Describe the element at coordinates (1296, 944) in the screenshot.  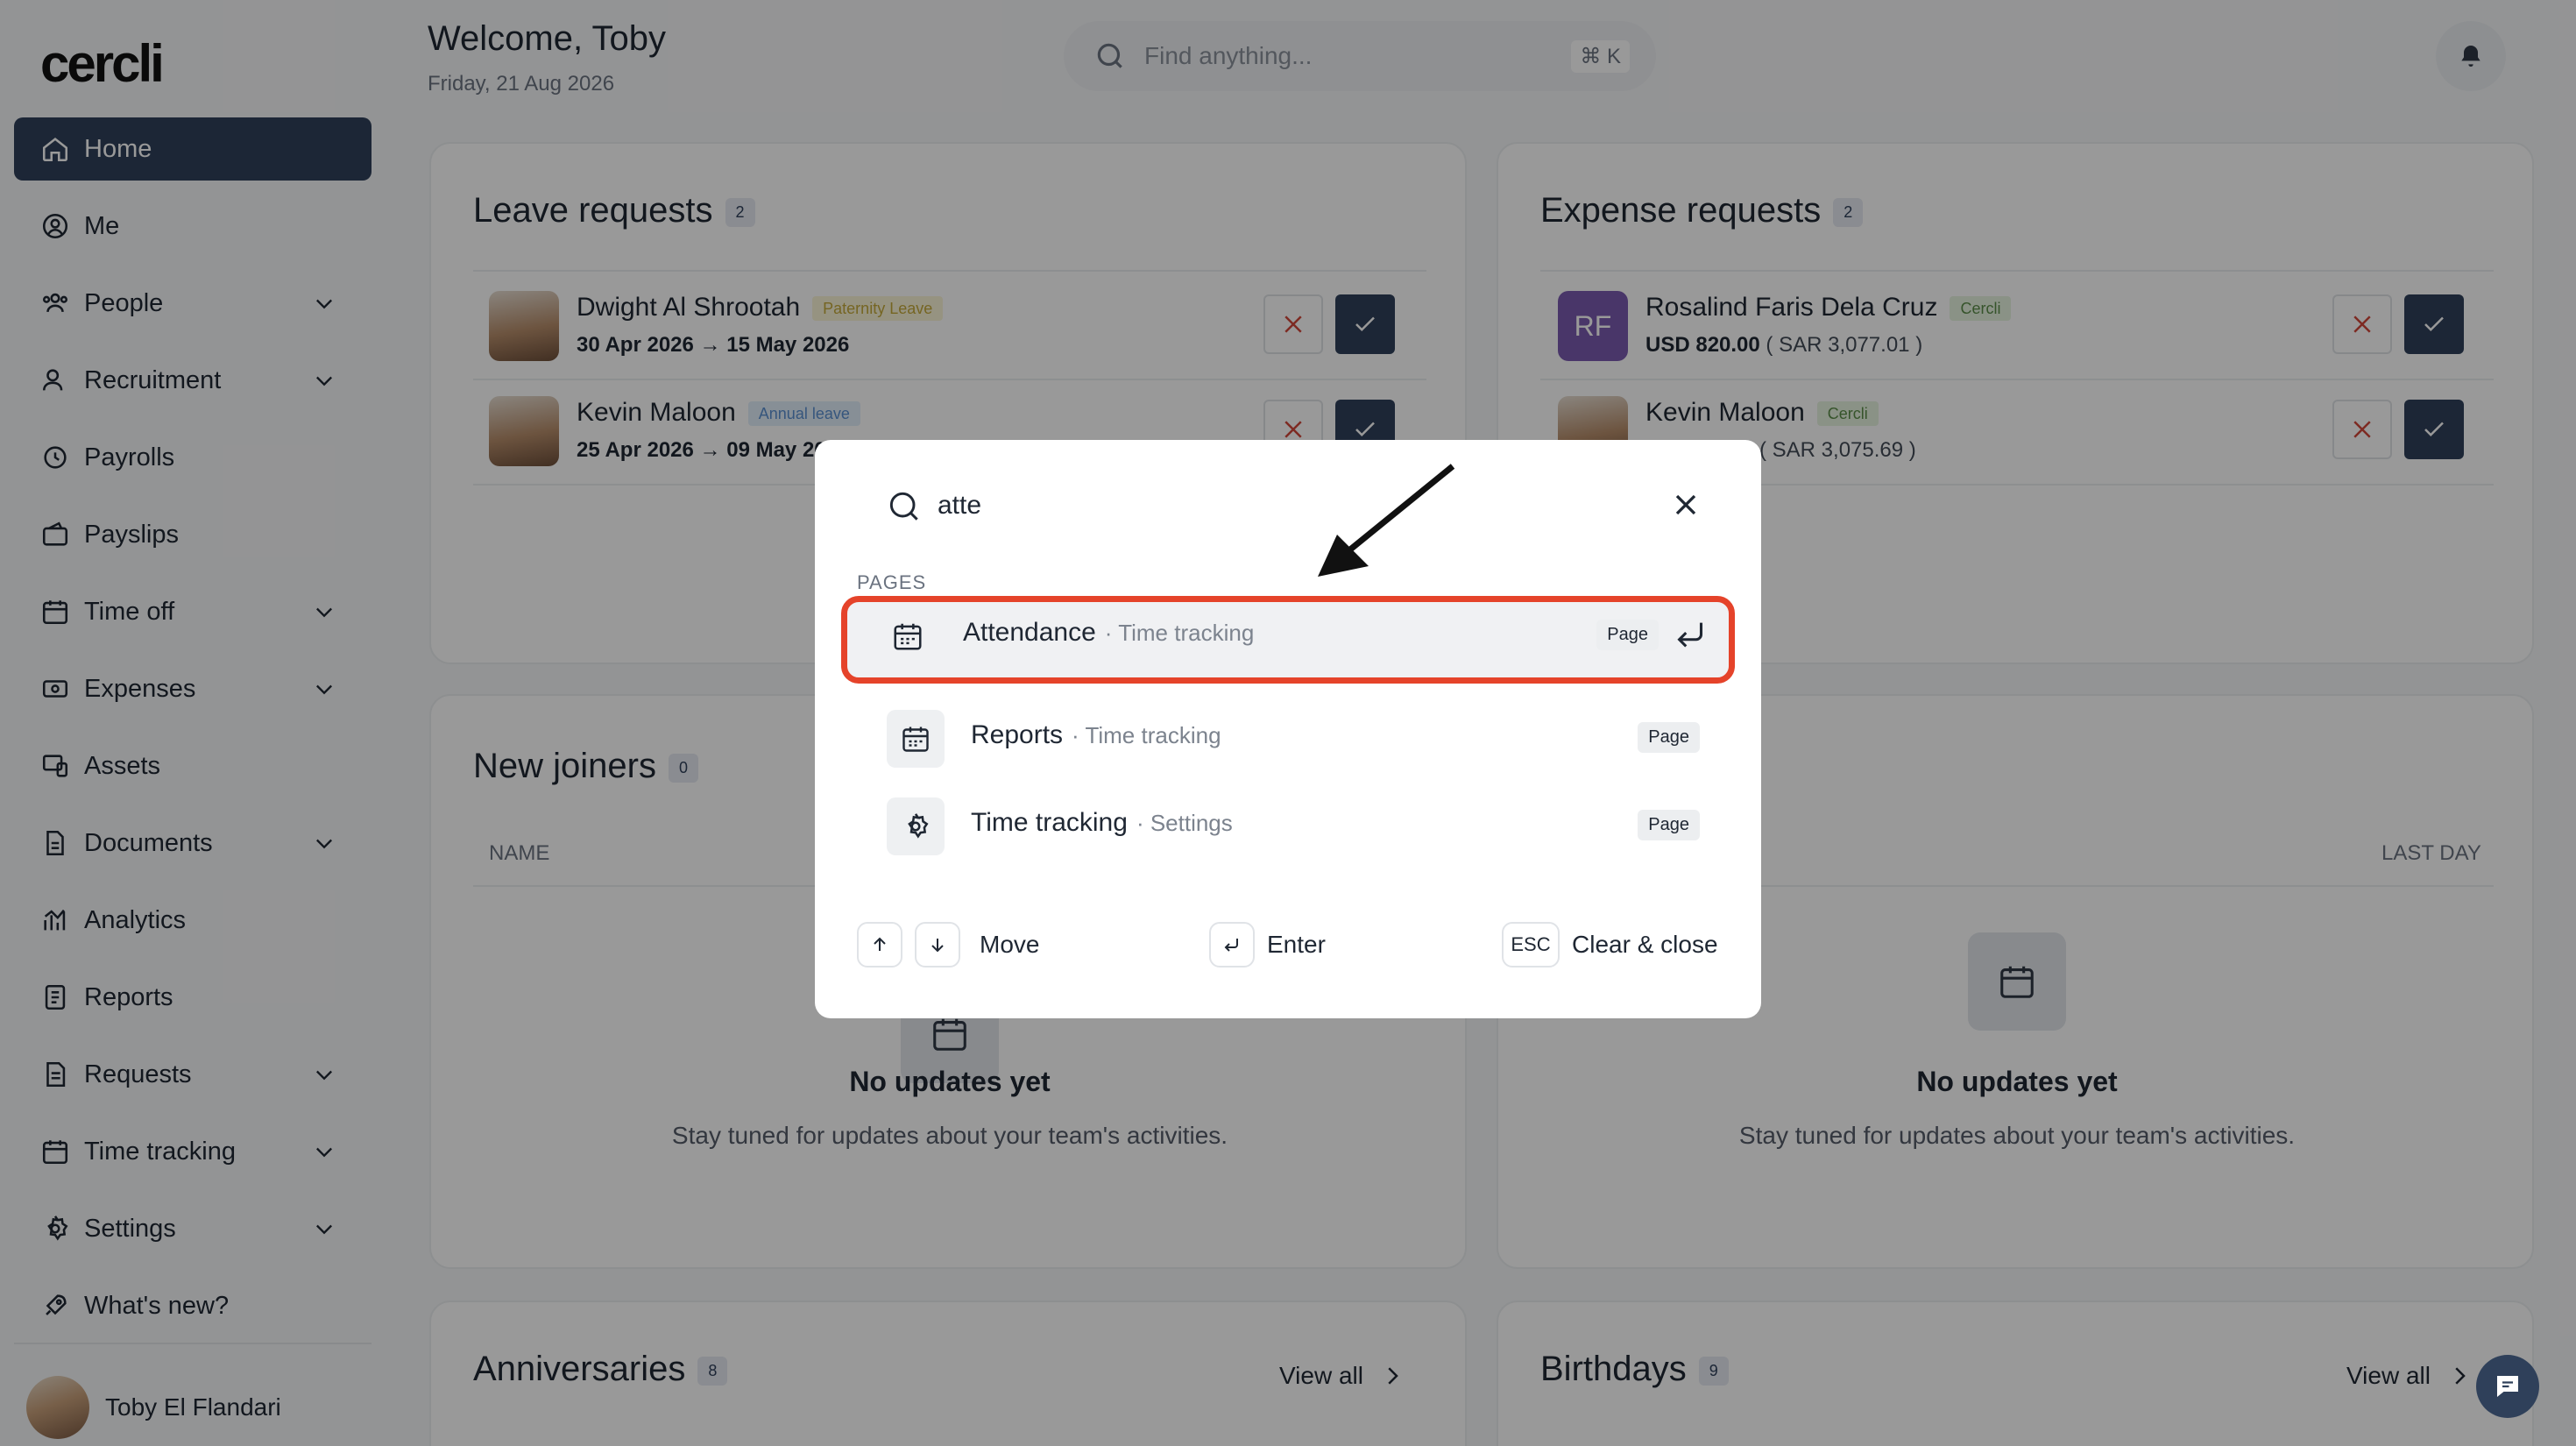
I see `hint-label: Enter` at that location.